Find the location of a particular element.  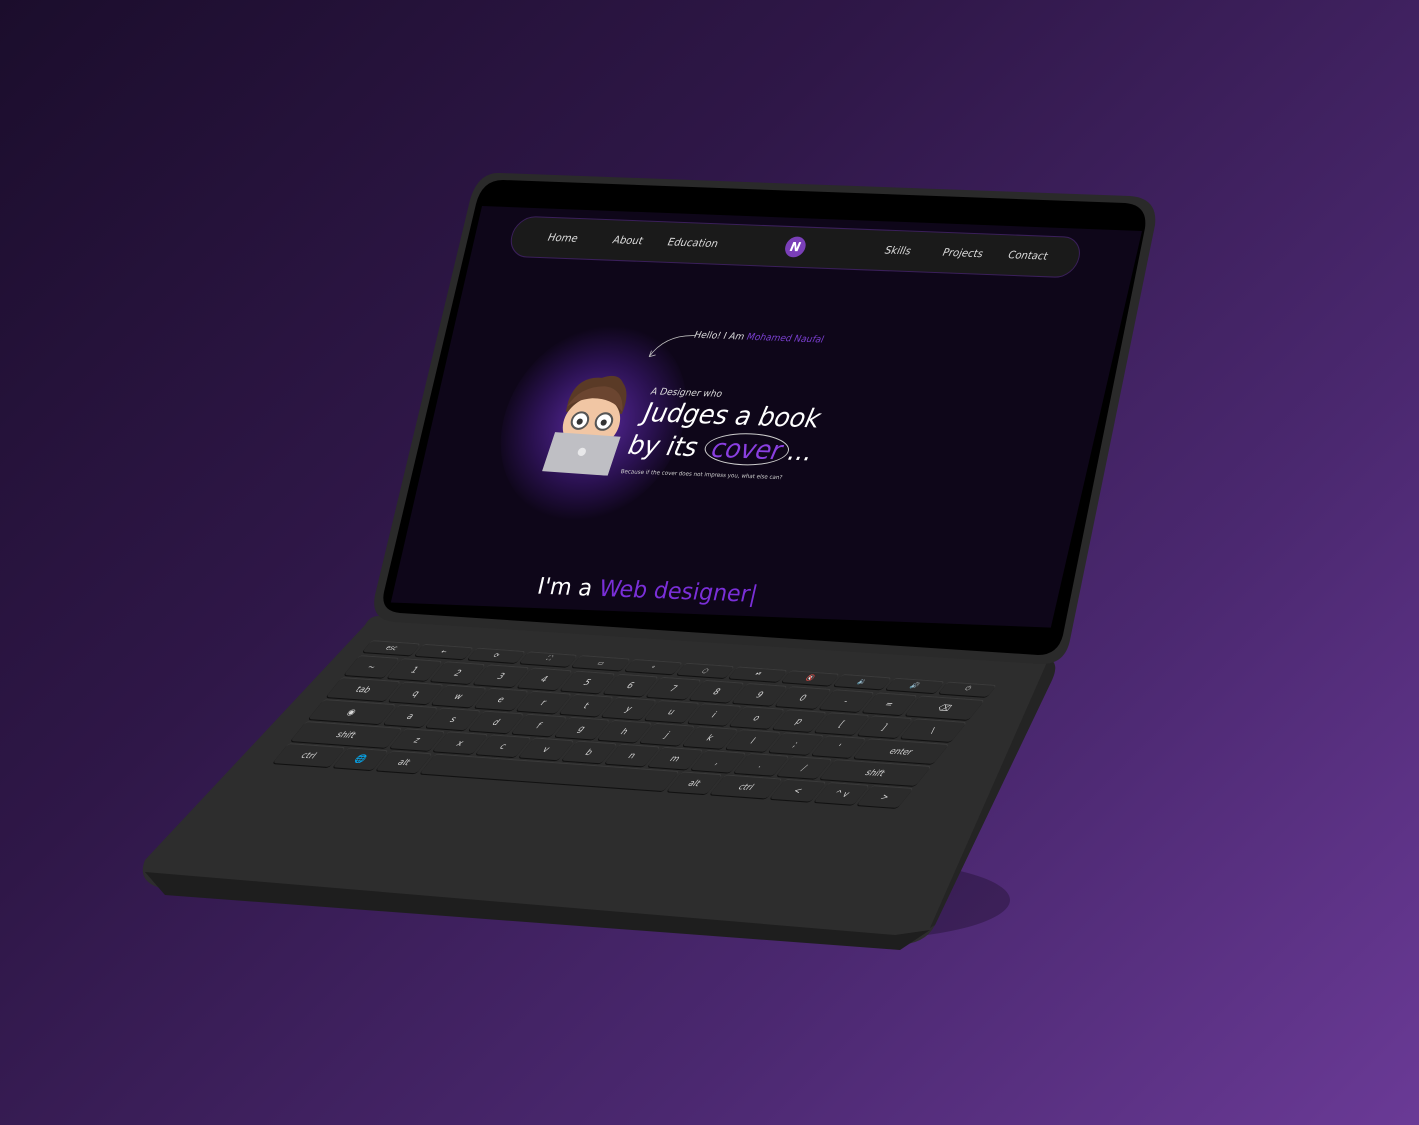

greeting: Hello! I Am Mohamed Naufal is located at coordinates (759, 338).